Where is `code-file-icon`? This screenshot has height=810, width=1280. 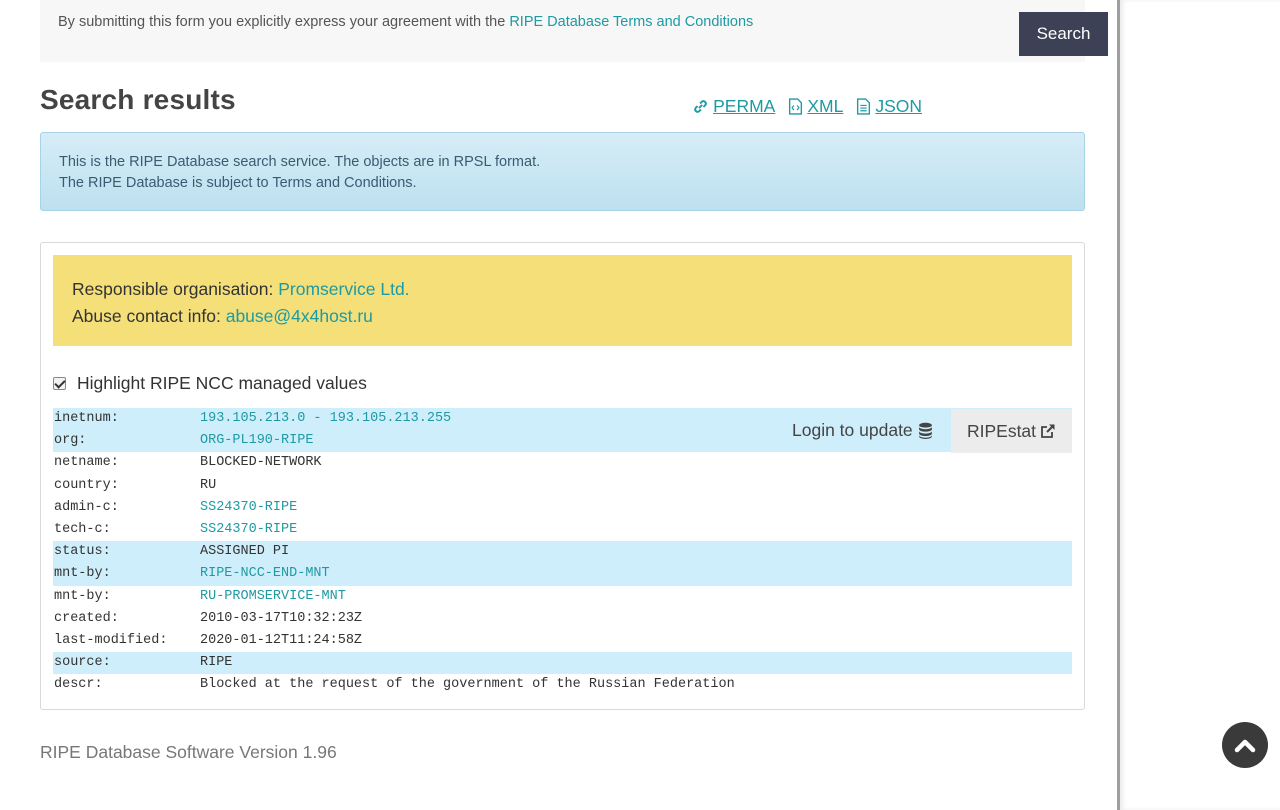
code-file-icon is located at coordinates (796, 106).